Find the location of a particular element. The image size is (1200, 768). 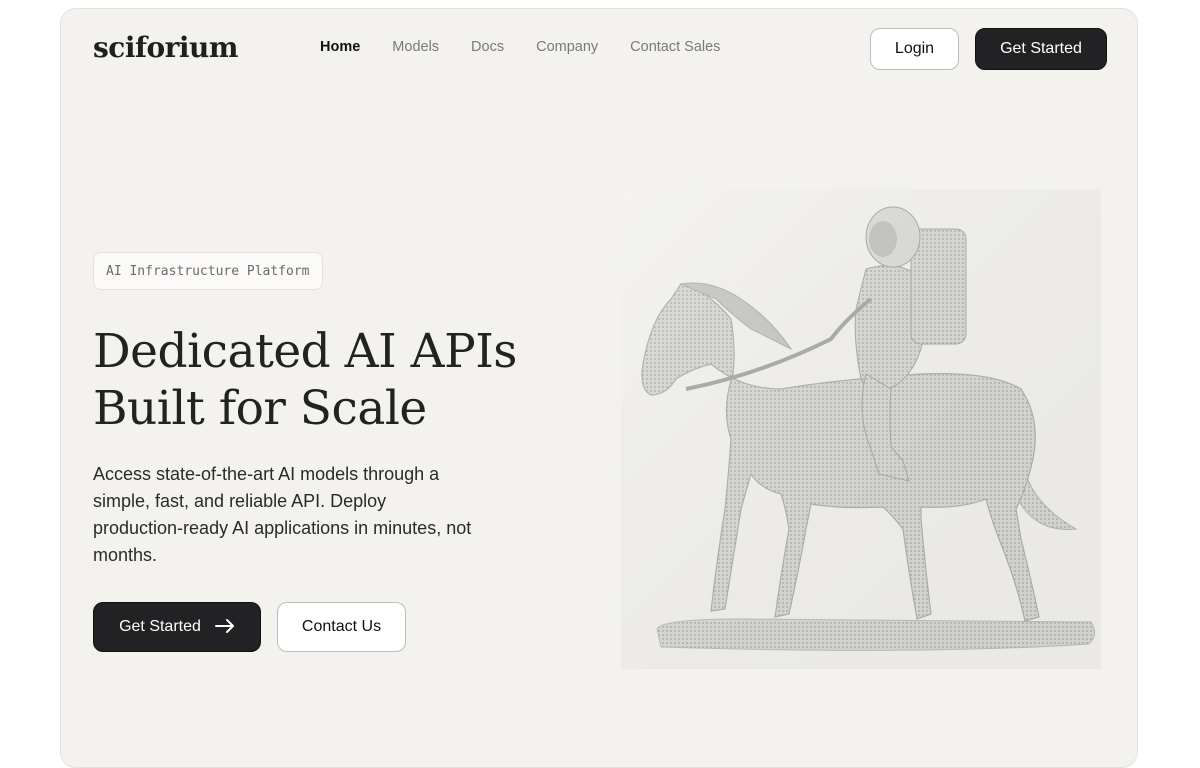

login-button: Login is located at coordinates (914, 49).